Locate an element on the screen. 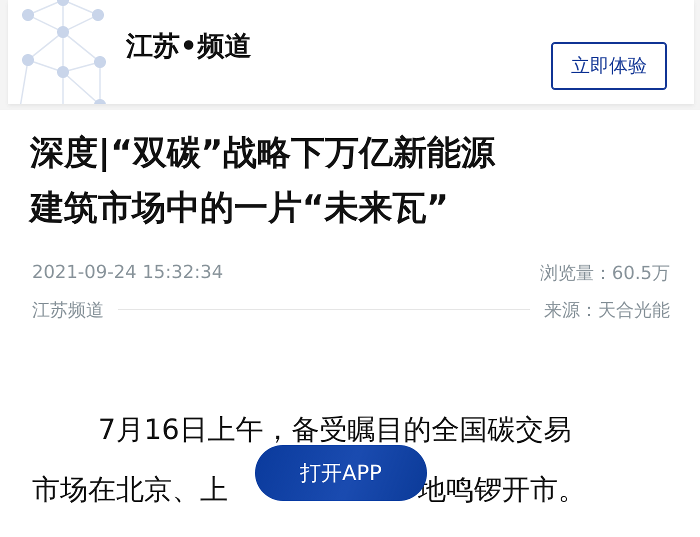 This screenshot has width=700, height=537. channel-name: 江苏频道 is located at coordinates (68, 310).